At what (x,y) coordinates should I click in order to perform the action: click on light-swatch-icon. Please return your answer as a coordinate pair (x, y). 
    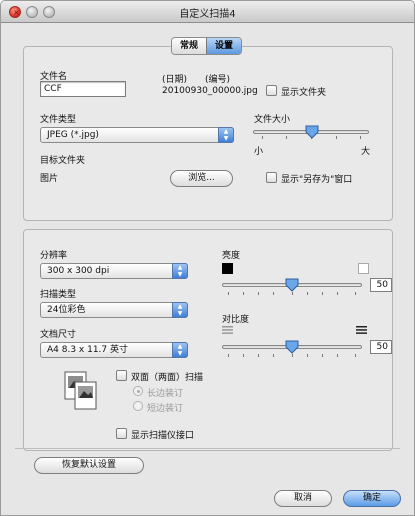
    Looking at the image, I should click on (363, 268).